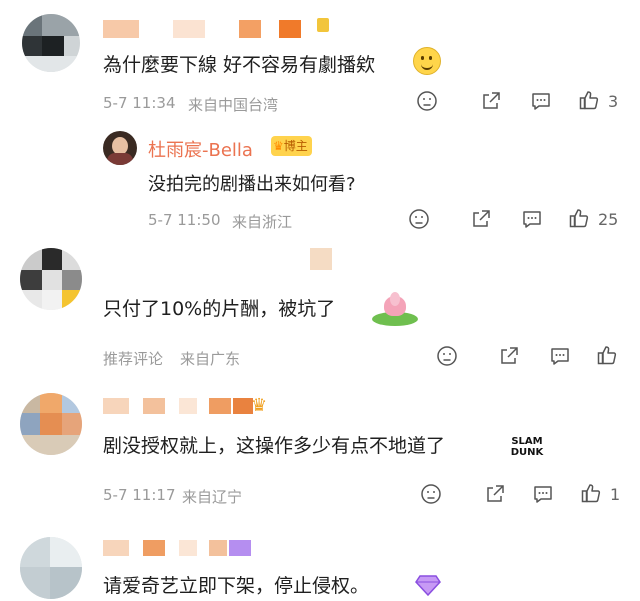 Image resolution: width=640 pixels, height=601 pixels. I want to click on comment-text: 请爱奇艺立即下架，停止侵权。, so click(236, 586).